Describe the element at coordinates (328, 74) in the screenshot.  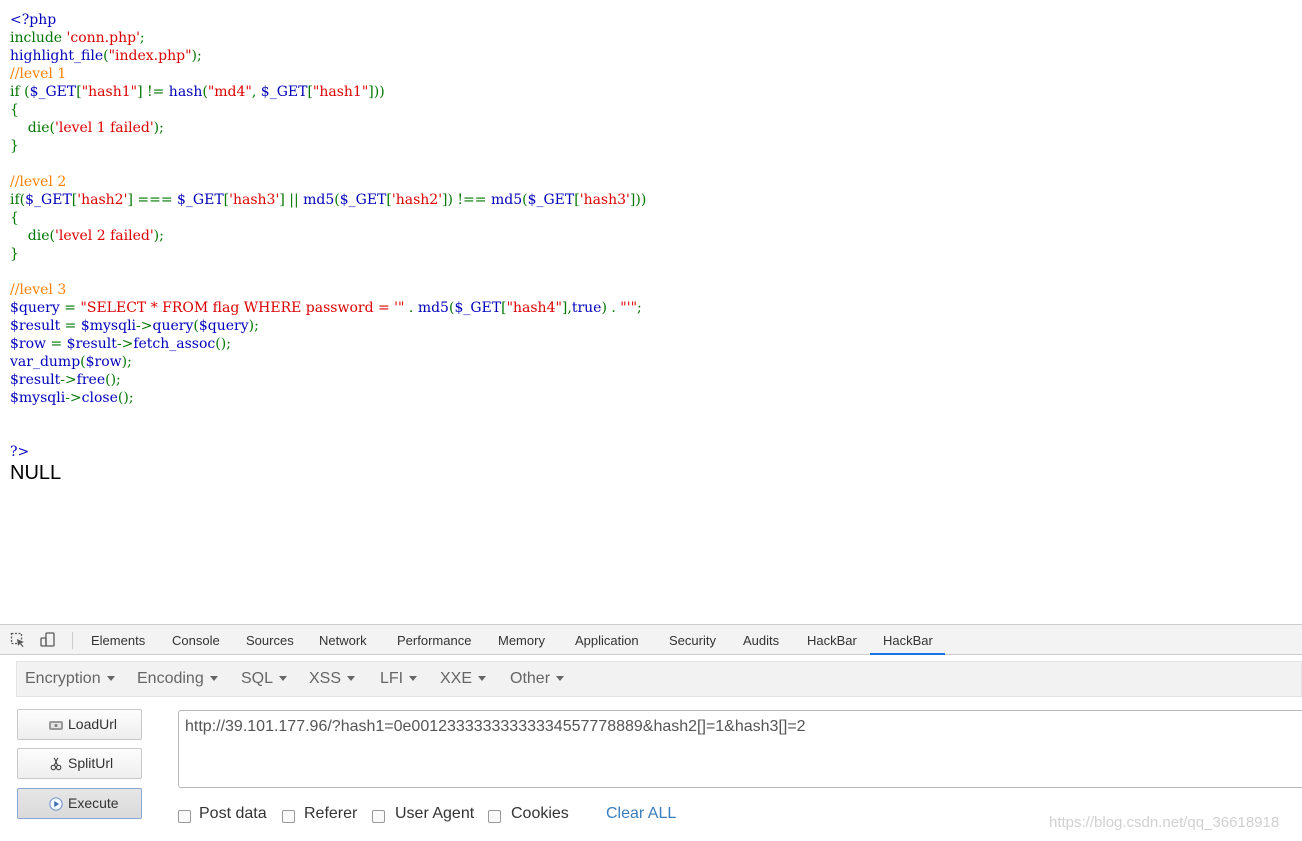
I see `code-line: //level 1` at that location.